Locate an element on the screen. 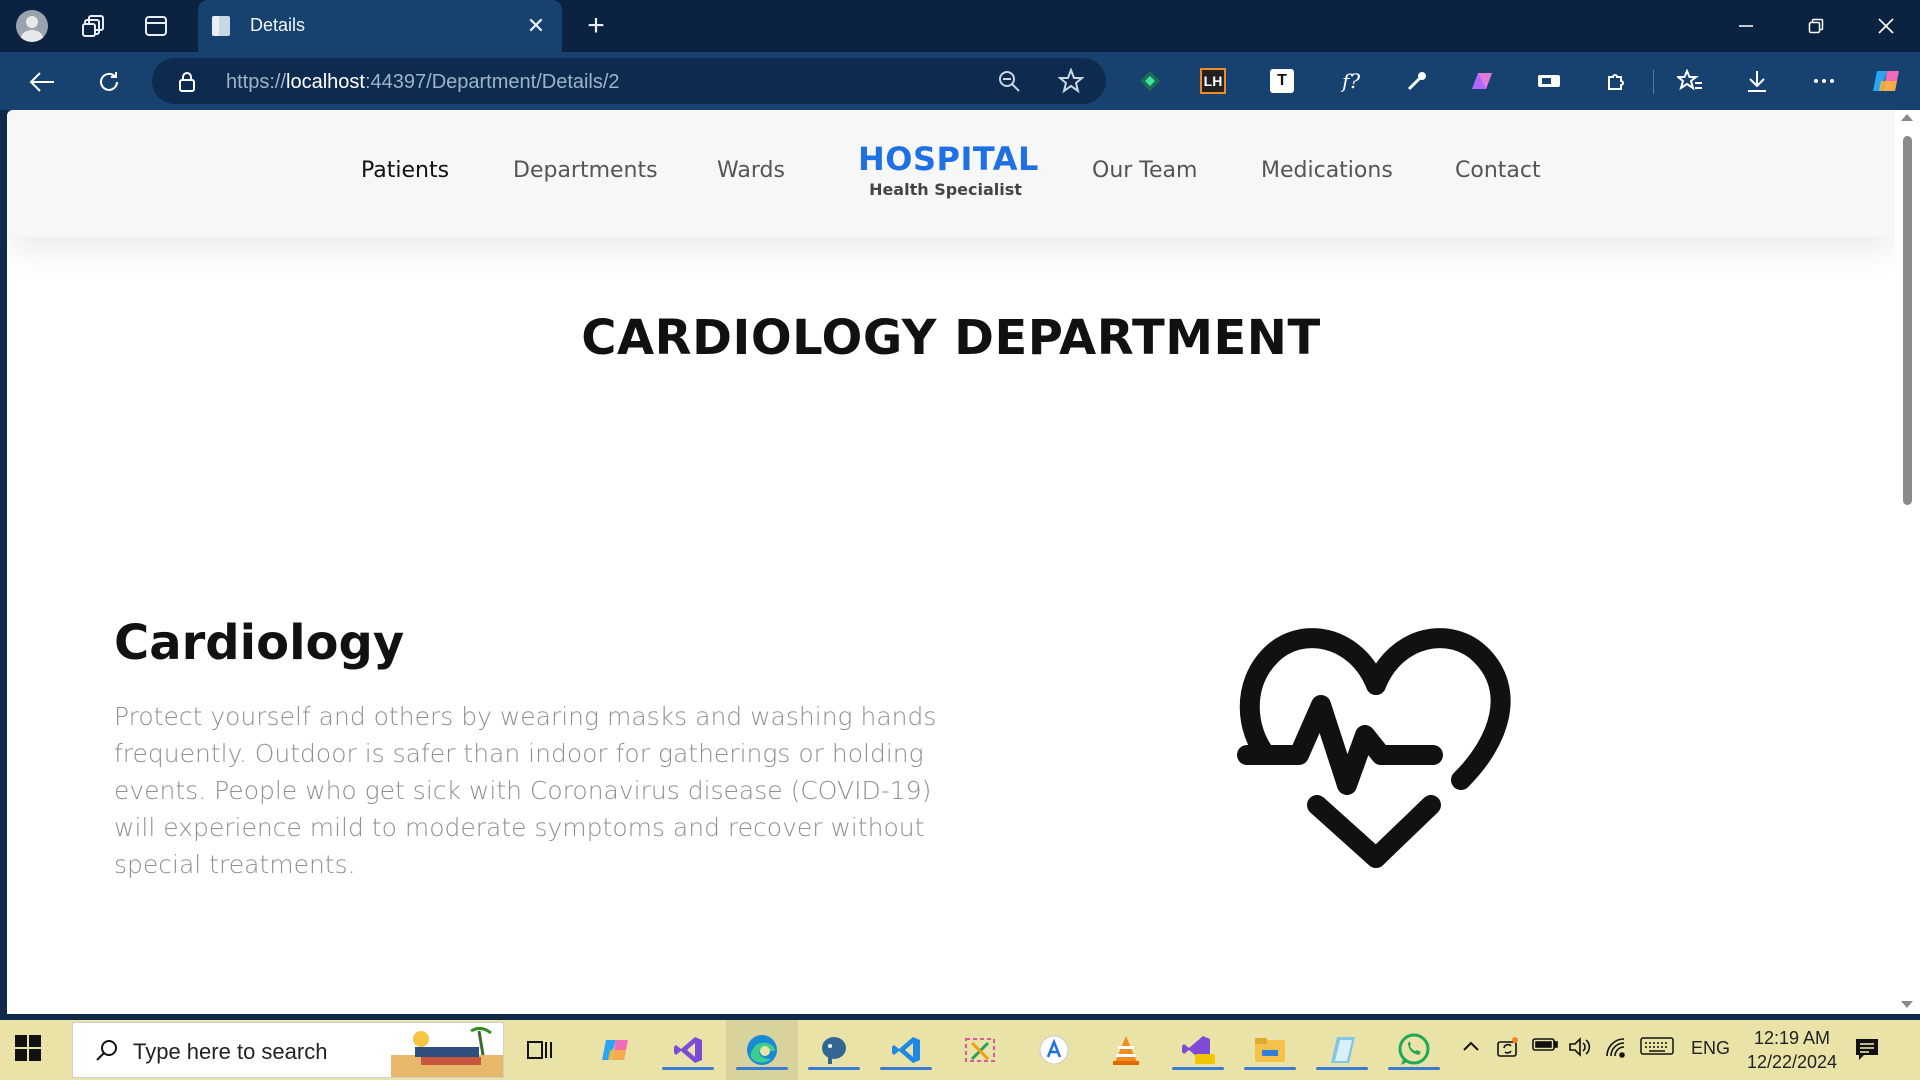  page-favicon-icon is located at coordinates (221, 26).